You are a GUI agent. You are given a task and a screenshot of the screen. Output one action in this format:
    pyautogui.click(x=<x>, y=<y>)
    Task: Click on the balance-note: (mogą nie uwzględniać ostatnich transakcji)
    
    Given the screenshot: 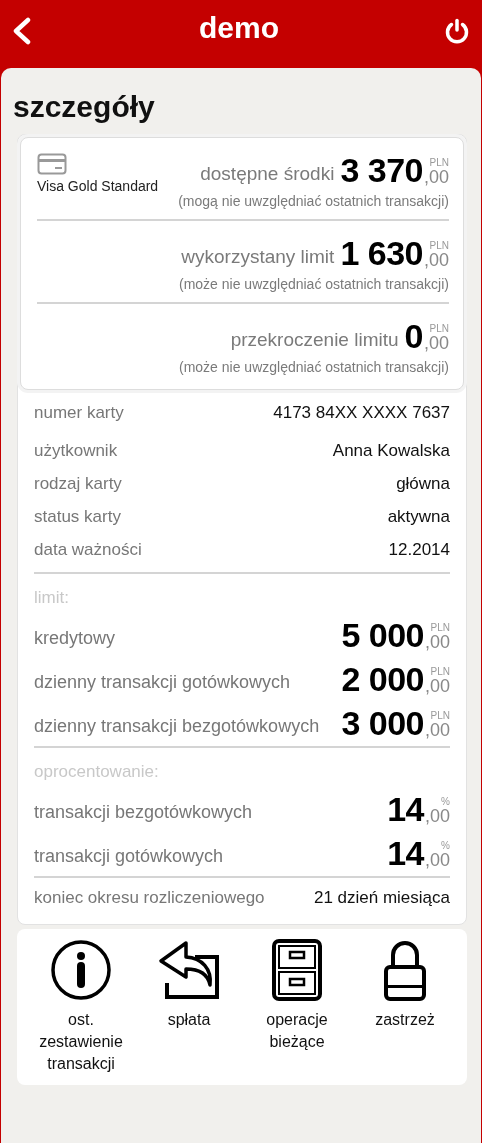 What is the action you would take?
    pyautogui.click(x=313, y=201)
    